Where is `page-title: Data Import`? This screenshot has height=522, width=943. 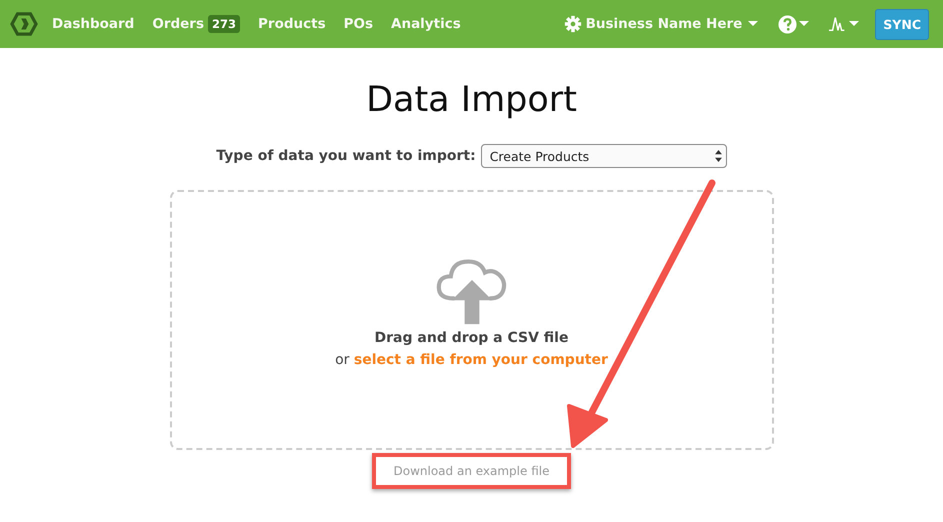
page-title: Data Import is located at coordinates (471, 100).